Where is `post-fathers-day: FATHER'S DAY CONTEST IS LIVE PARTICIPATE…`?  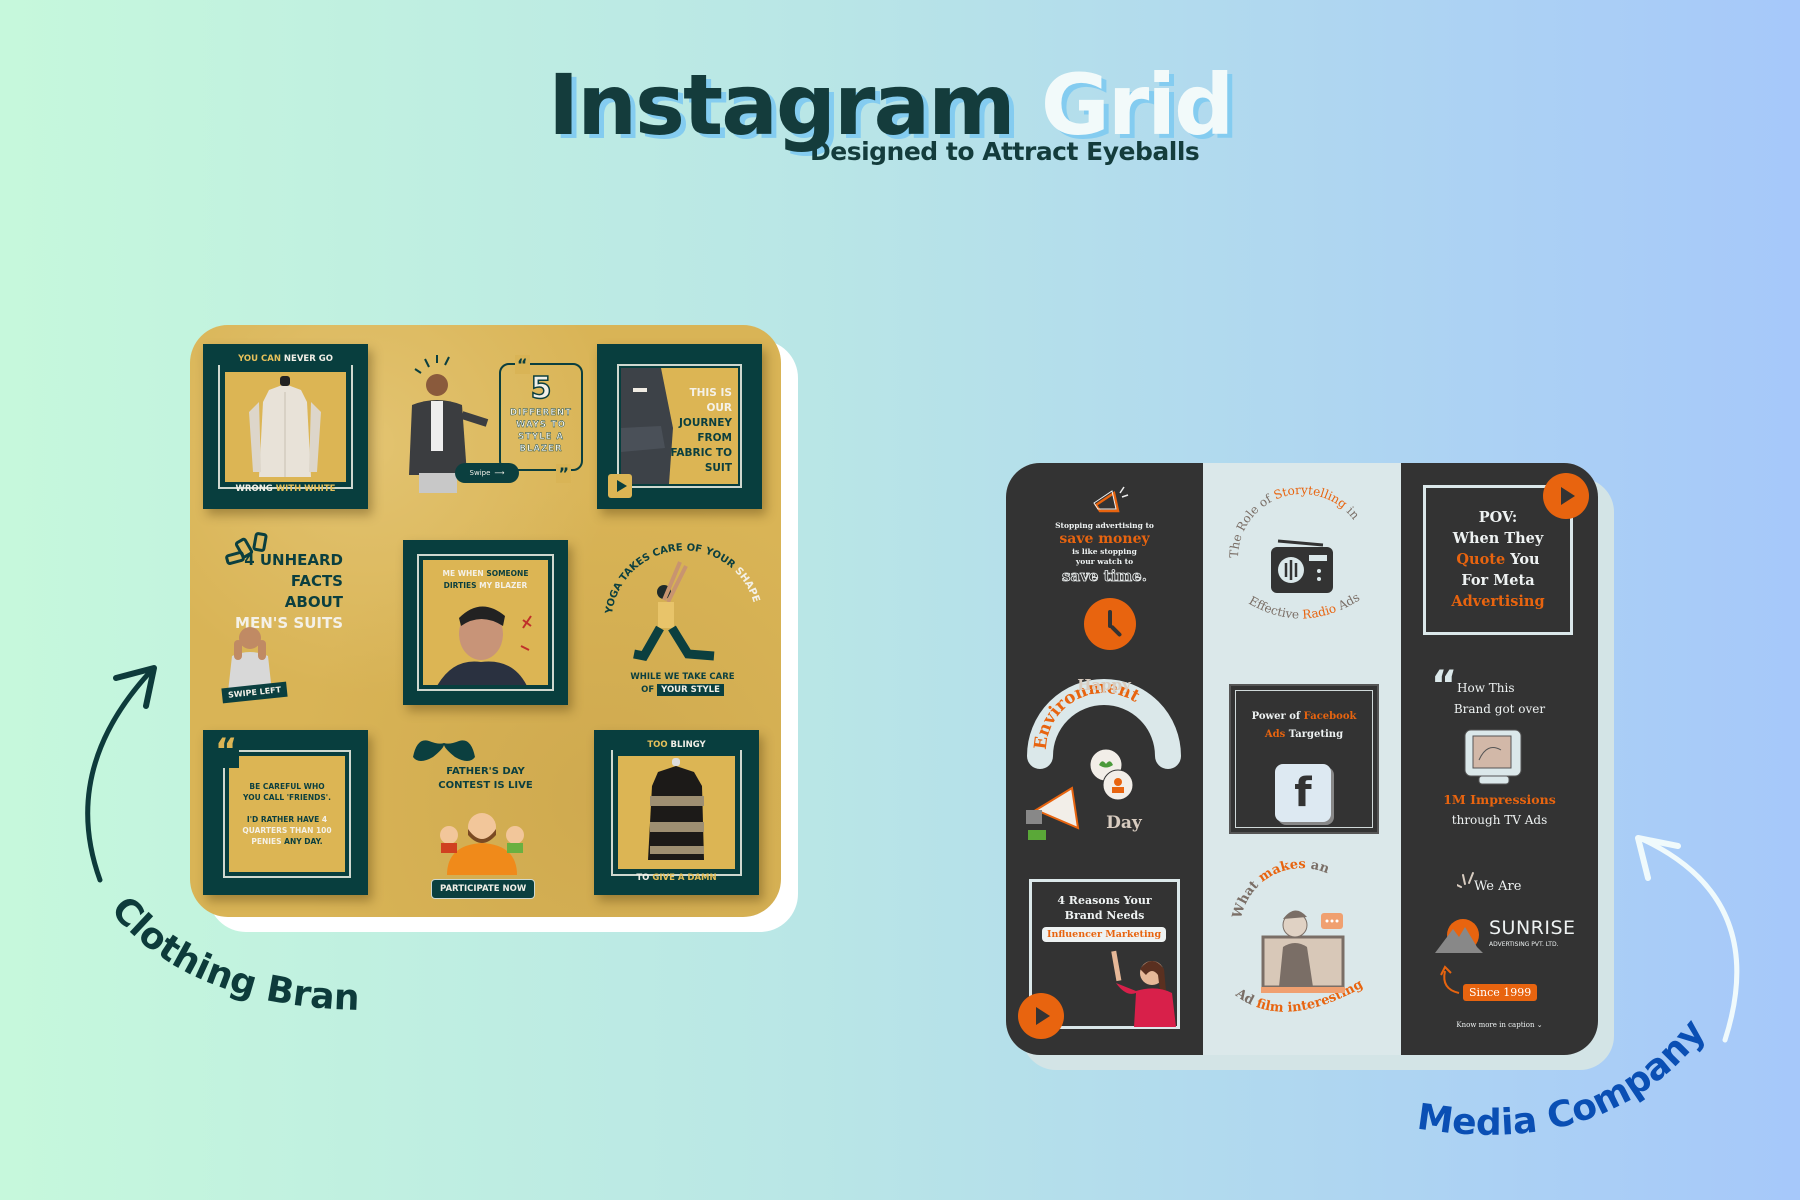
post-fathers-day: FATHER'S DAY CONTEST IS LIVE PARTICIPATE… is located at coordinates (485, 817).